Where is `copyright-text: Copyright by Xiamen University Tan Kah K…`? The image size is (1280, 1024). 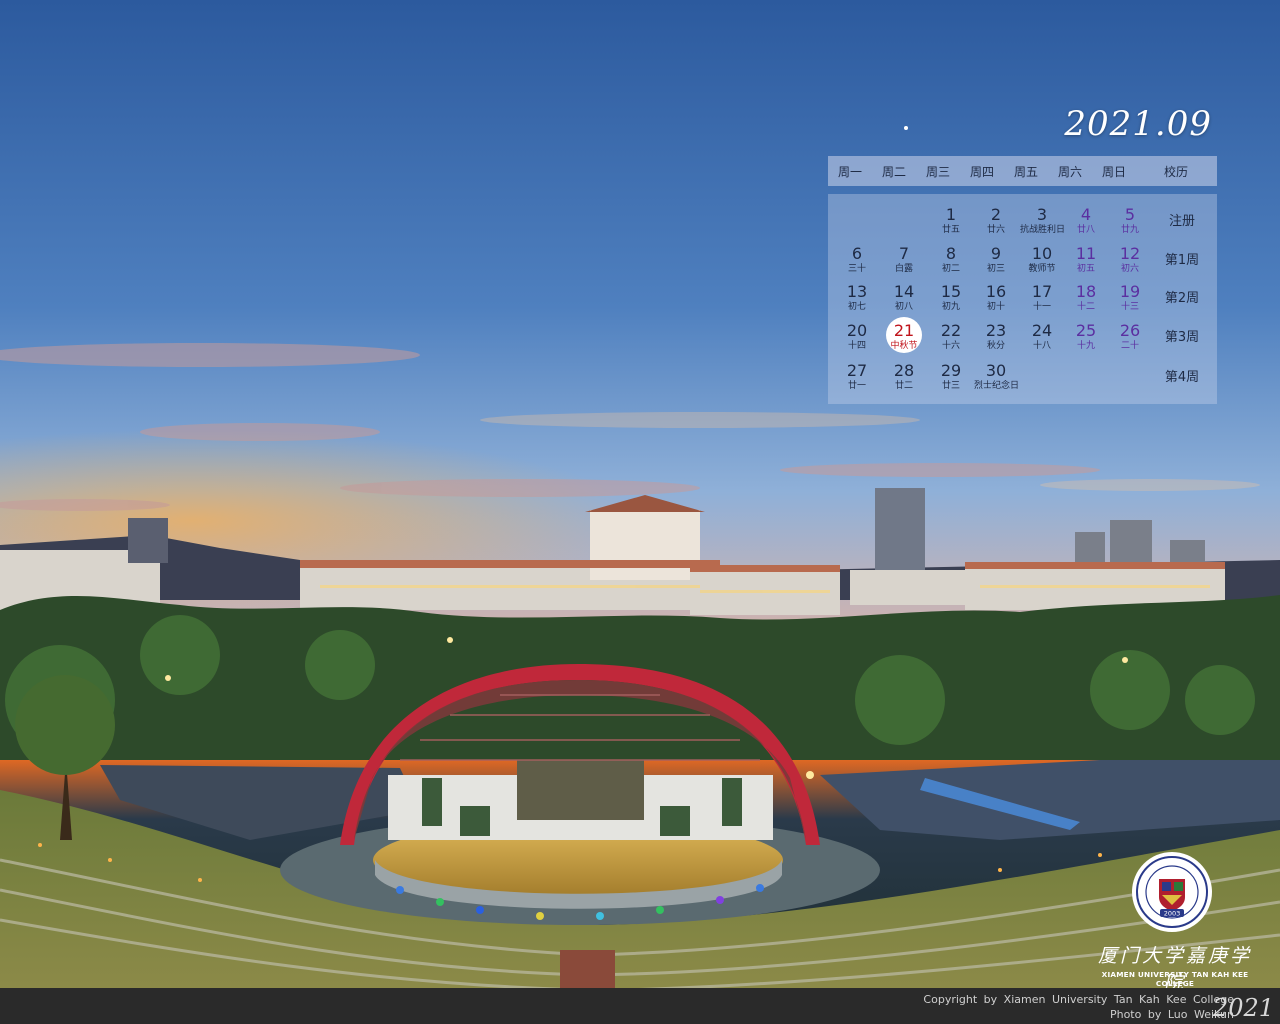
copyright-text: Copyright by Xiamen University Tan Kah K… is located at coordinates (1078, 999).